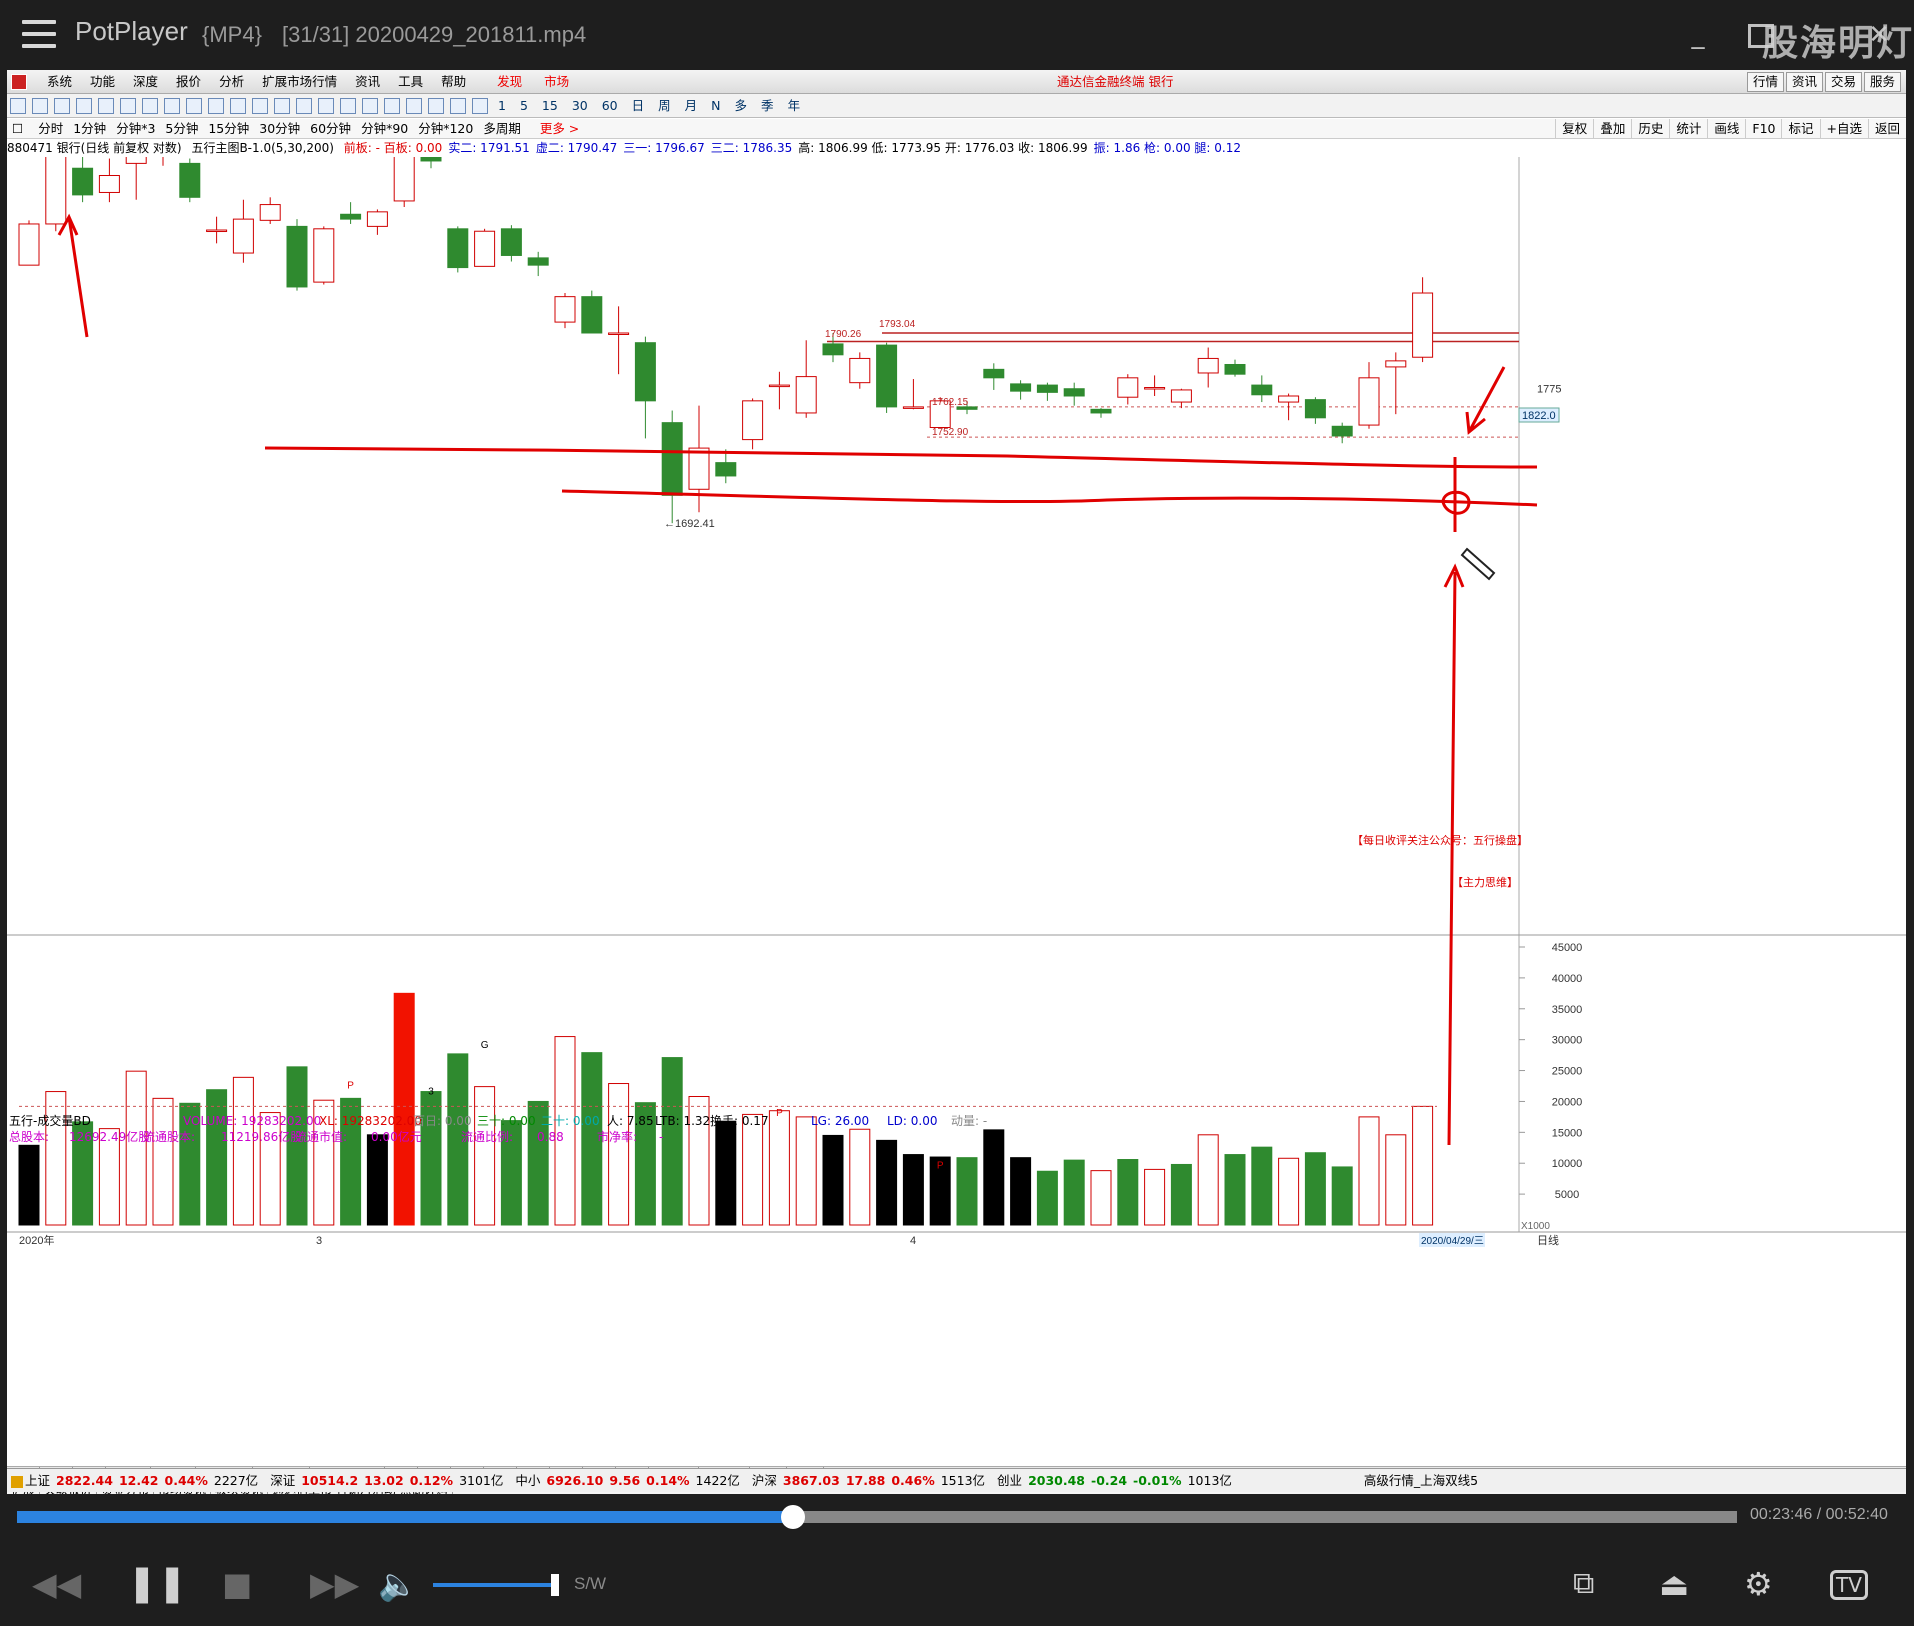 The height and width of the screenshot is (1626, 1914). What do you see at coordinates (1574, 129) in the screenshot?
I see `period-right-0: 复权` at bounding box center [1574, 129].